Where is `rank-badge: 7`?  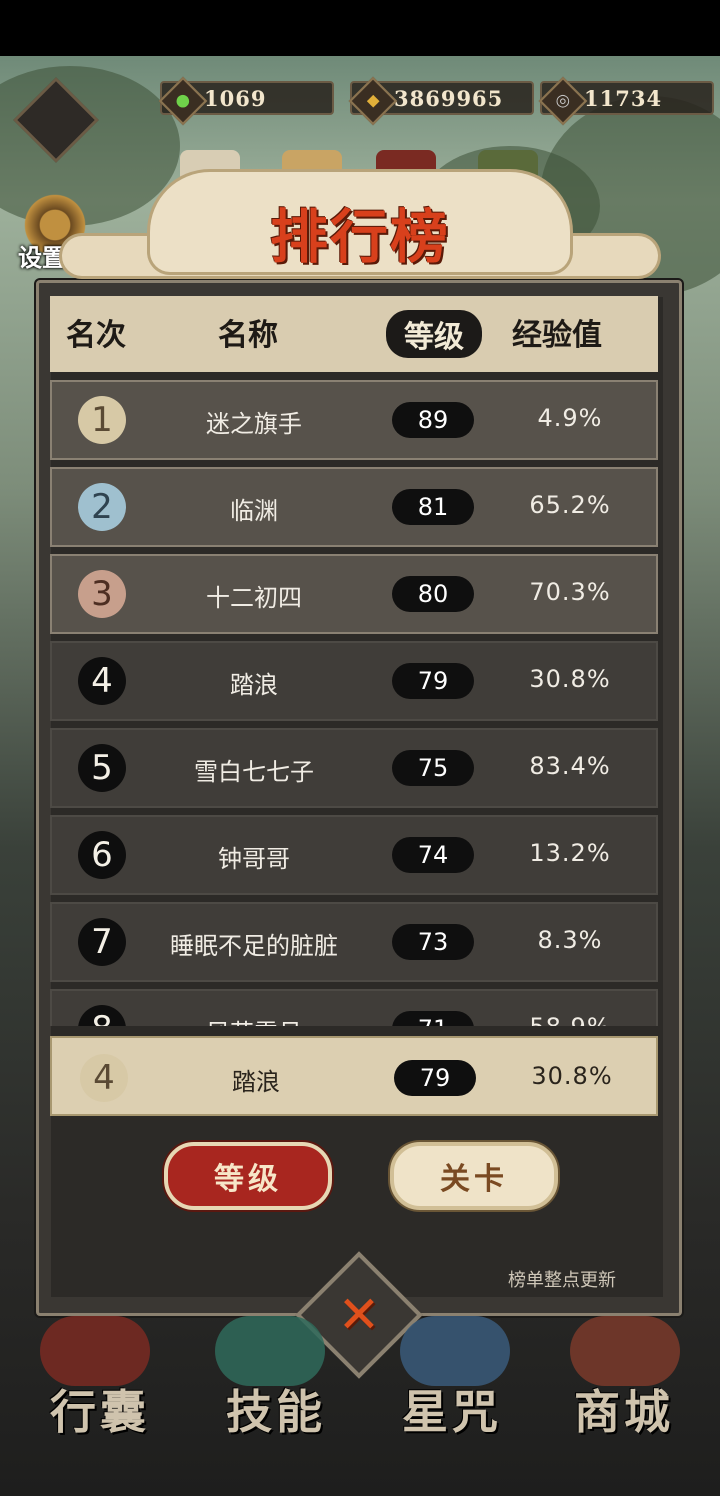
rank-badge: 7 is located at coordinates (102, 942).